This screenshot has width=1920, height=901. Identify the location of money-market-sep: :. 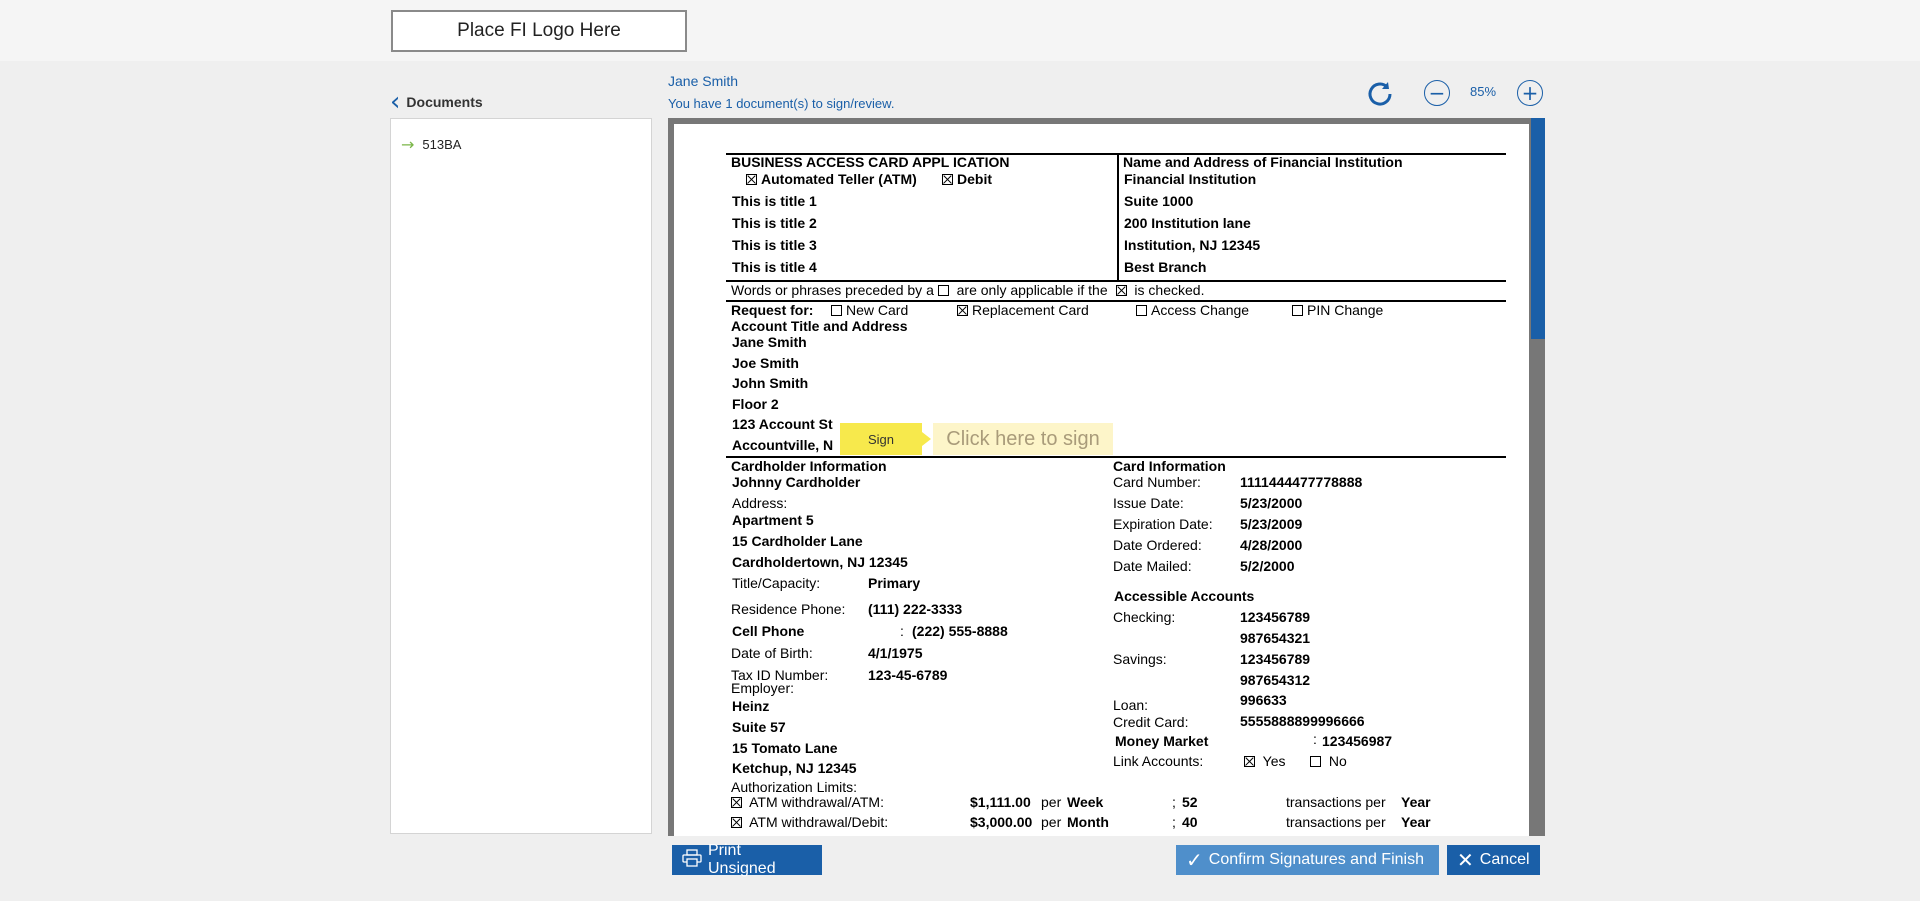
(1315, 739).